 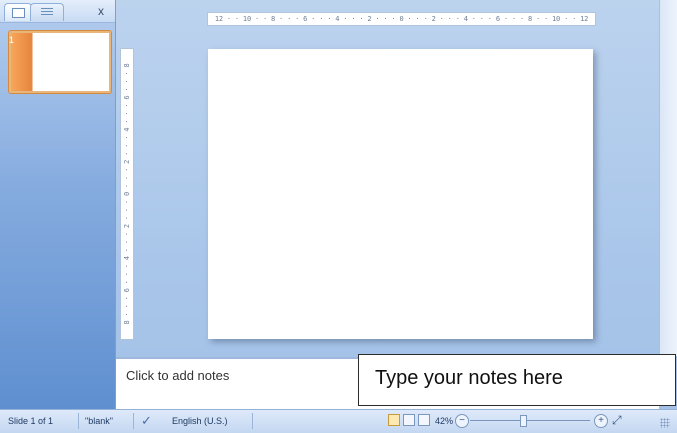 What do you see at coordinates (523, 421) in the screenshot?
I see `zoom-slider-thumb` at bounding box center [523, 421].